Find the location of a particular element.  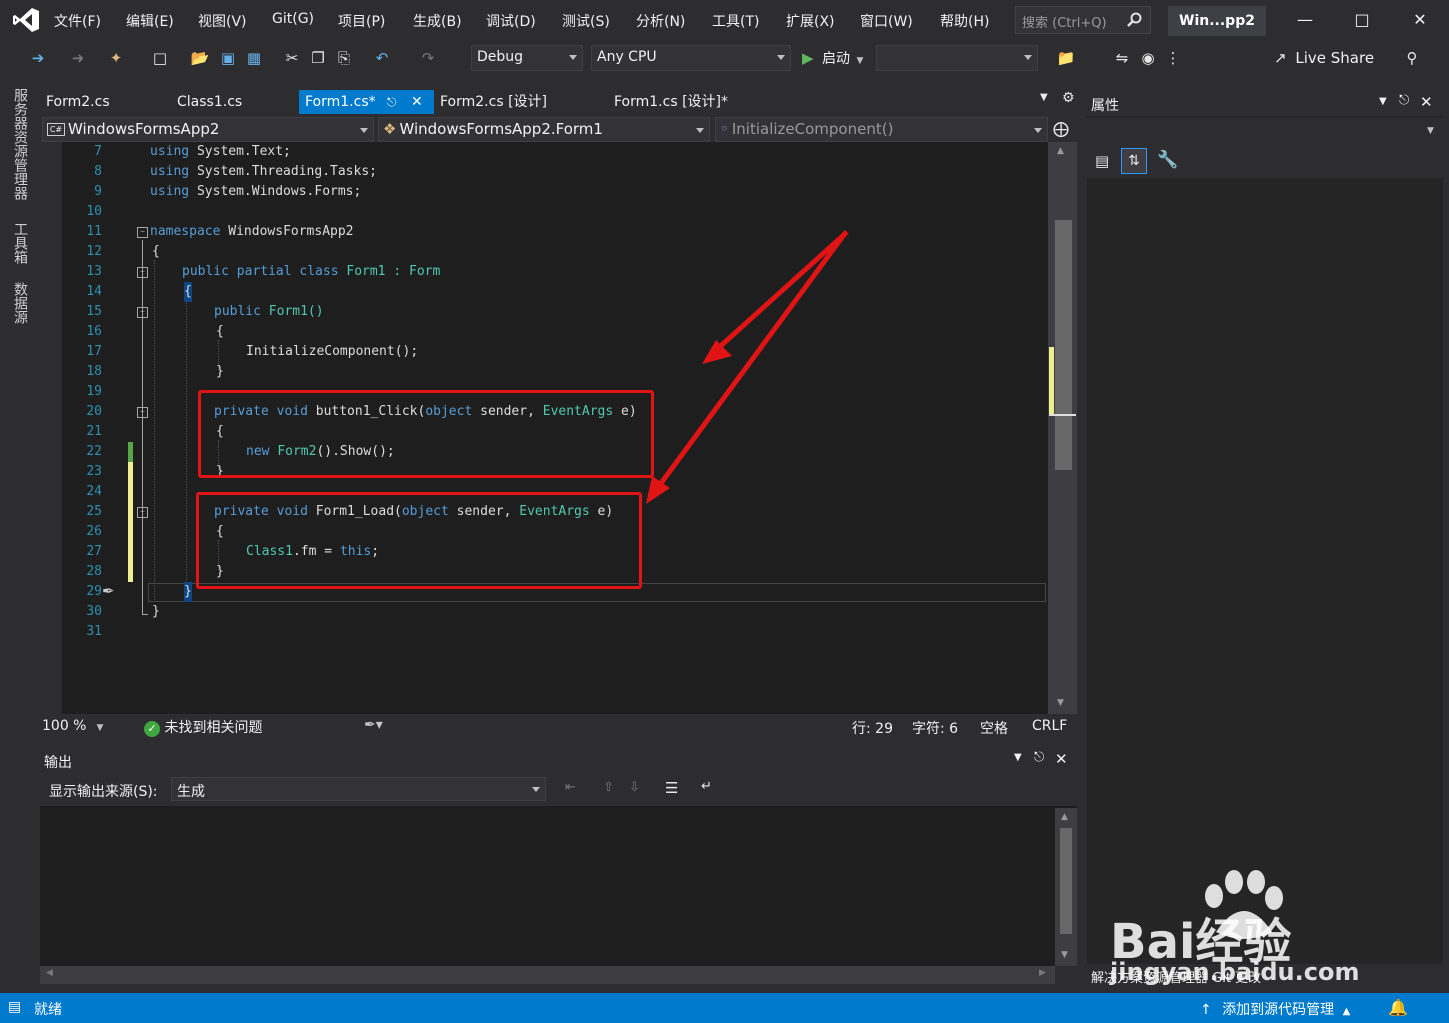

navigate-back-icon: ➔ is located at coordinates (38, 58).